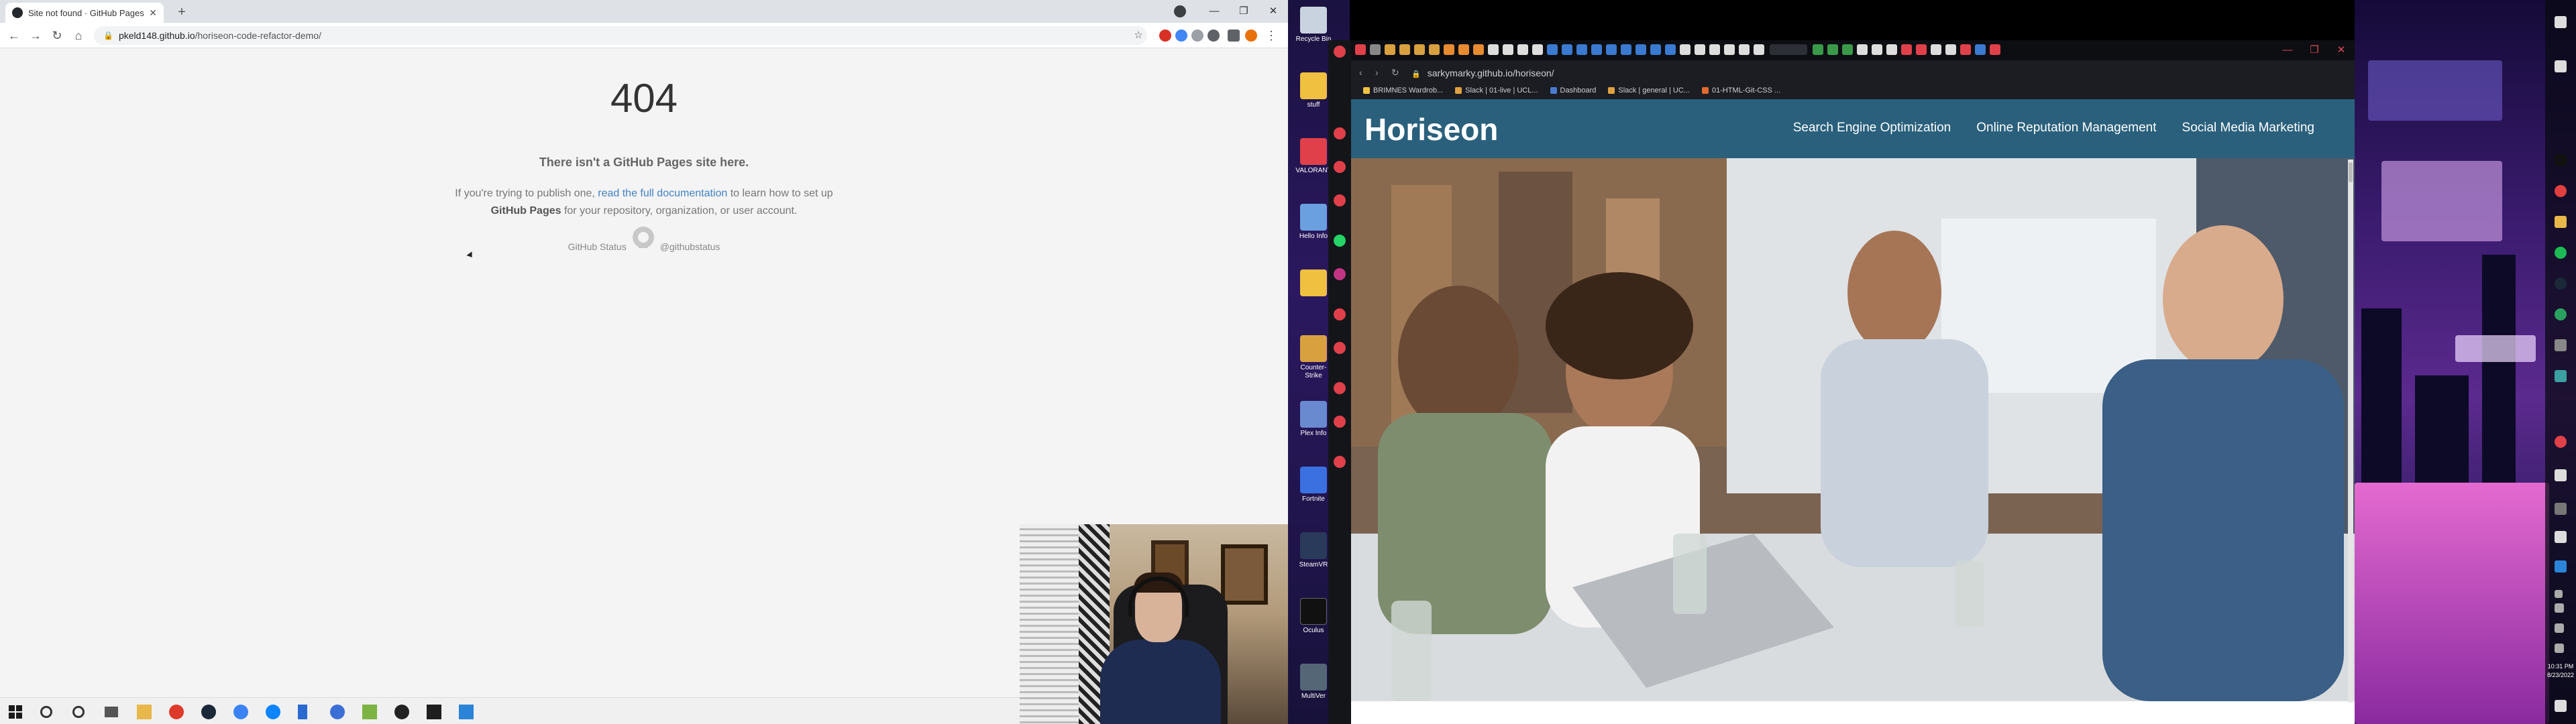  What do you see at coordinates (182, 12) in the screenshot?
I see `new-tab-button: +` at bounding box center [182, 12].